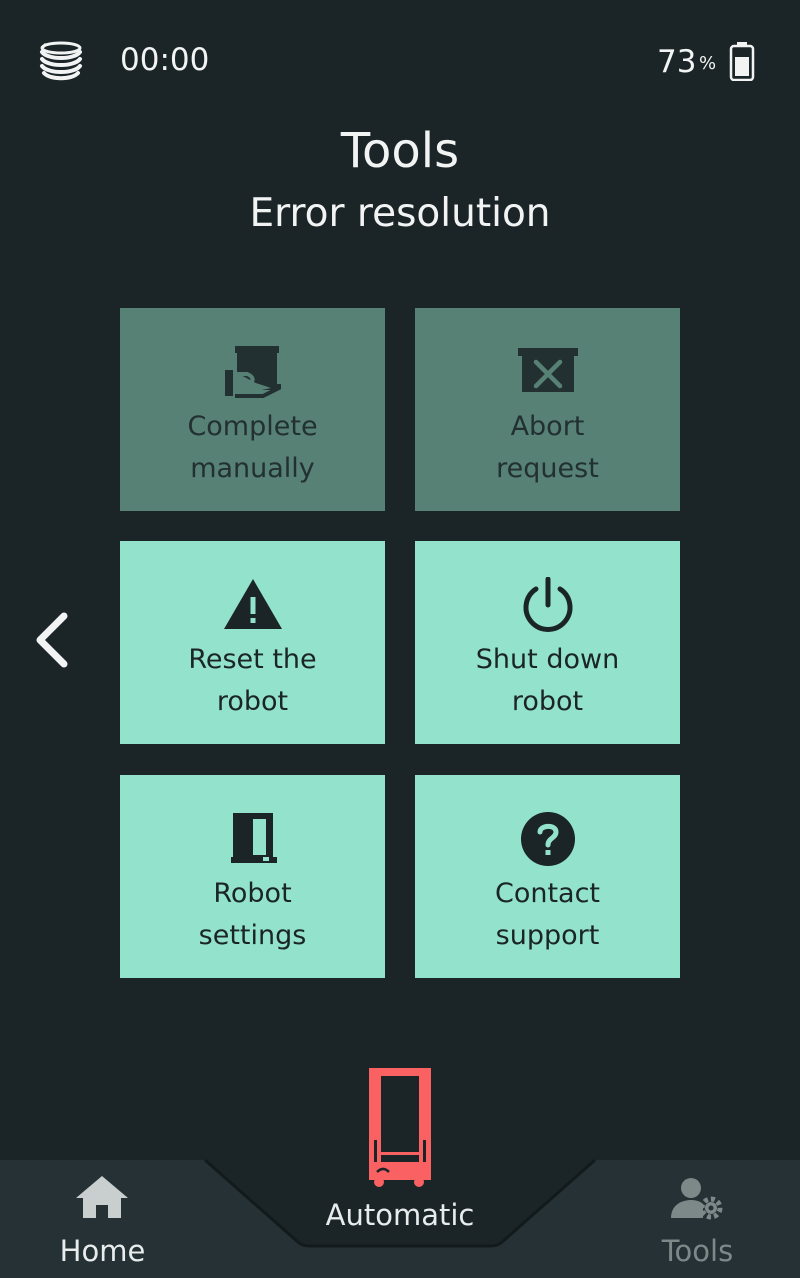 The width and height of the screenshot is (800, 1278). Describe the element at coordinates (547, 447) in the screenshot. I see `tile-label: Abort request` at that location.